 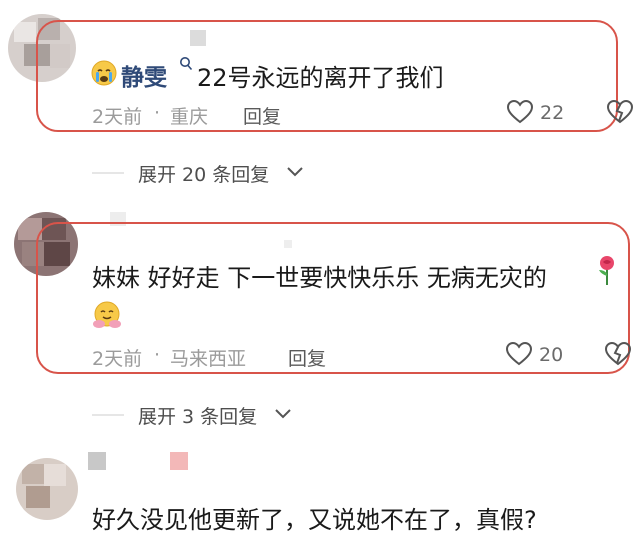 I want to click on crying-emoji, so click(x=104, y=73).